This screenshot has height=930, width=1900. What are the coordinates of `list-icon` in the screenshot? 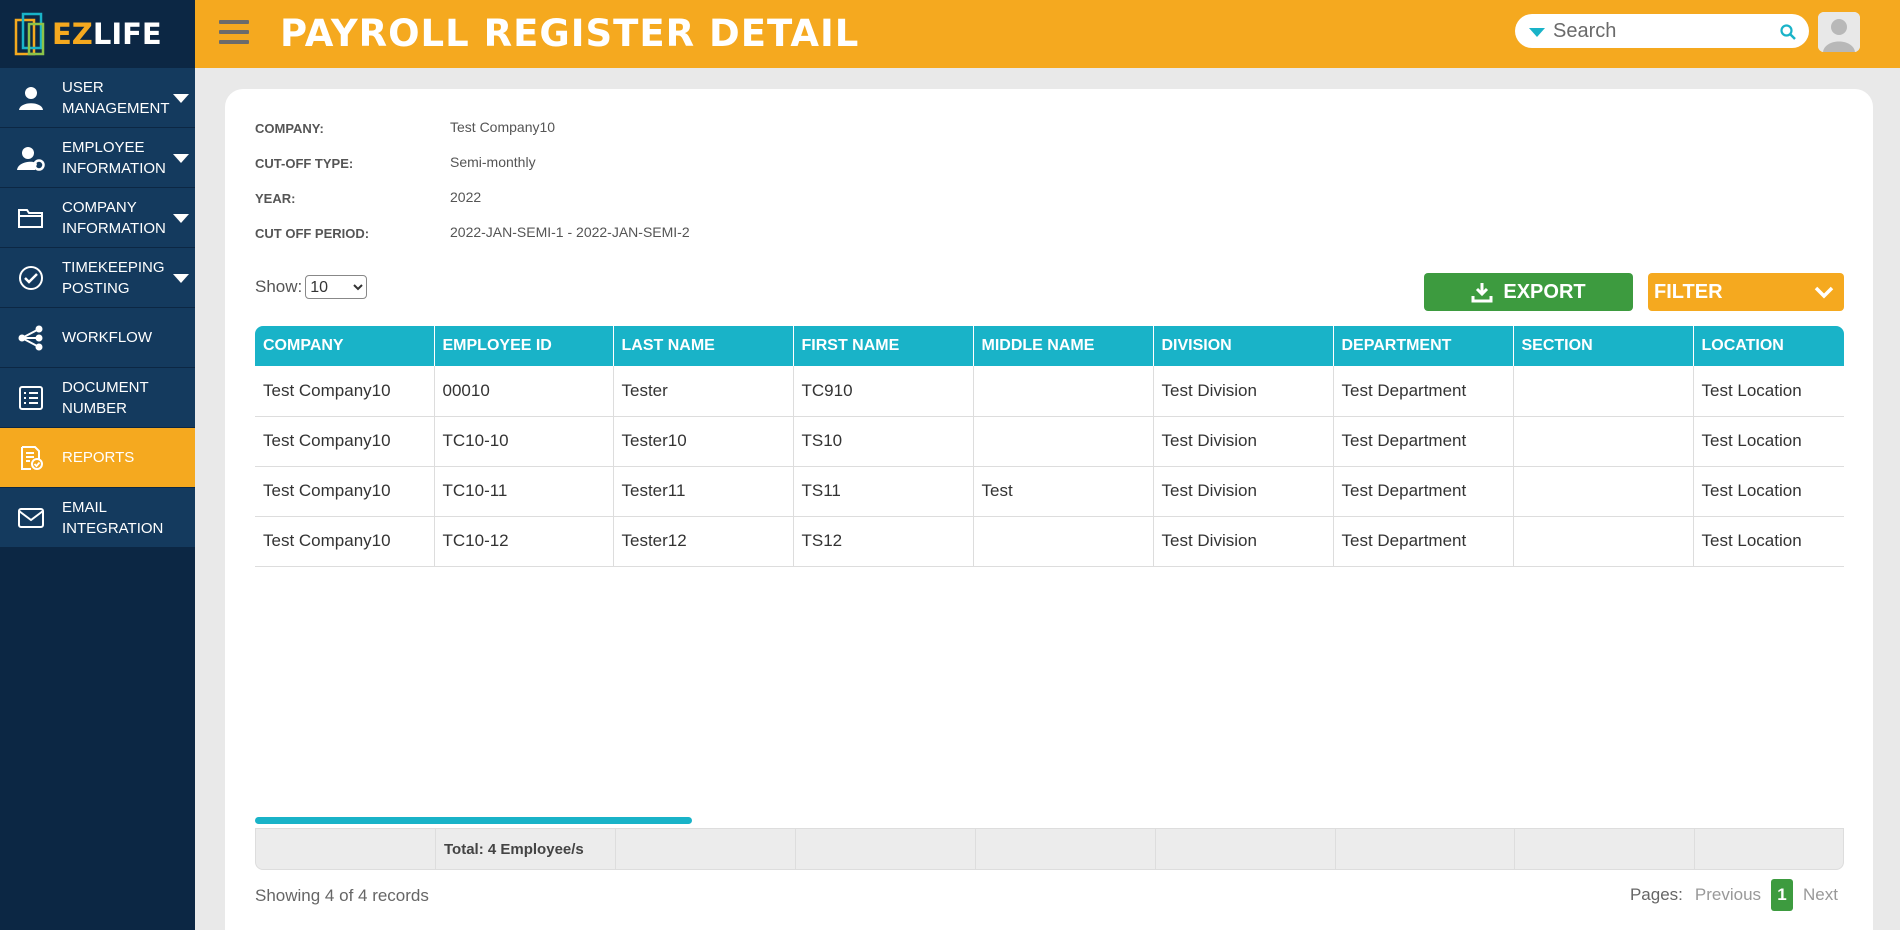 It's located at (31, 397).